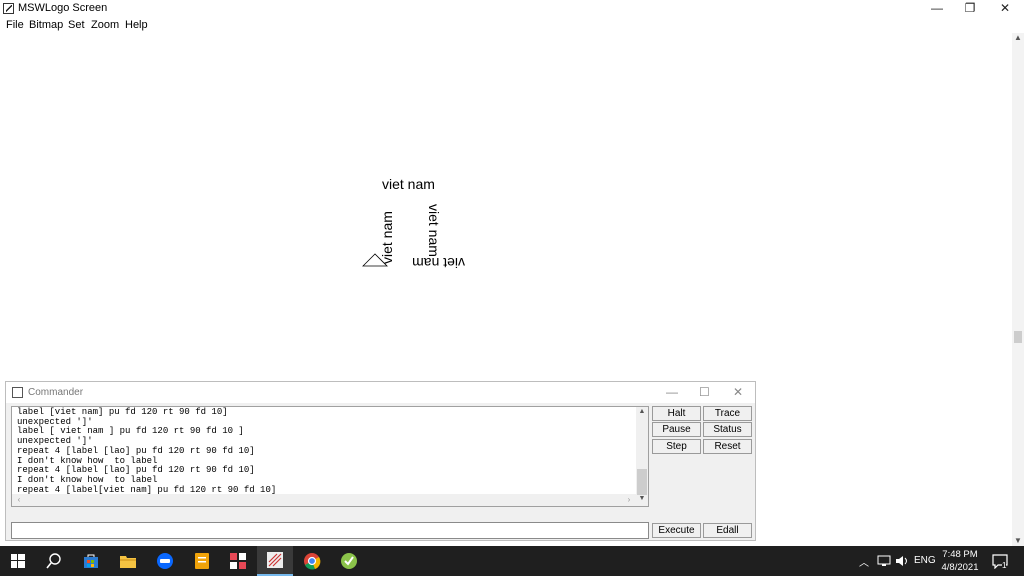 The height and width of the screenshot is (576, 1024). Describe the element at coordinates (105, 25) in the screenshot. I see `menu-zoom: Zoom` at that location.